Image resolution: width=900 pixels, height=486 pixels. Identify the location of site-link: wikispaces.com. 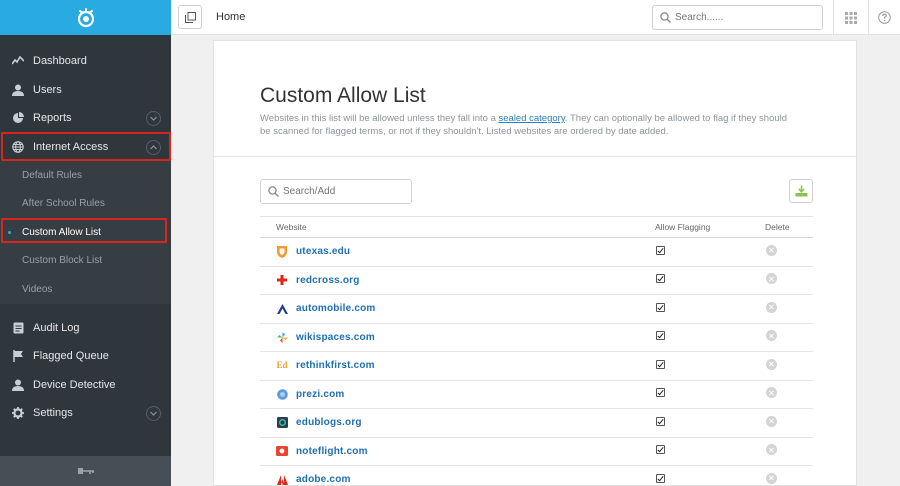
(335, 337).